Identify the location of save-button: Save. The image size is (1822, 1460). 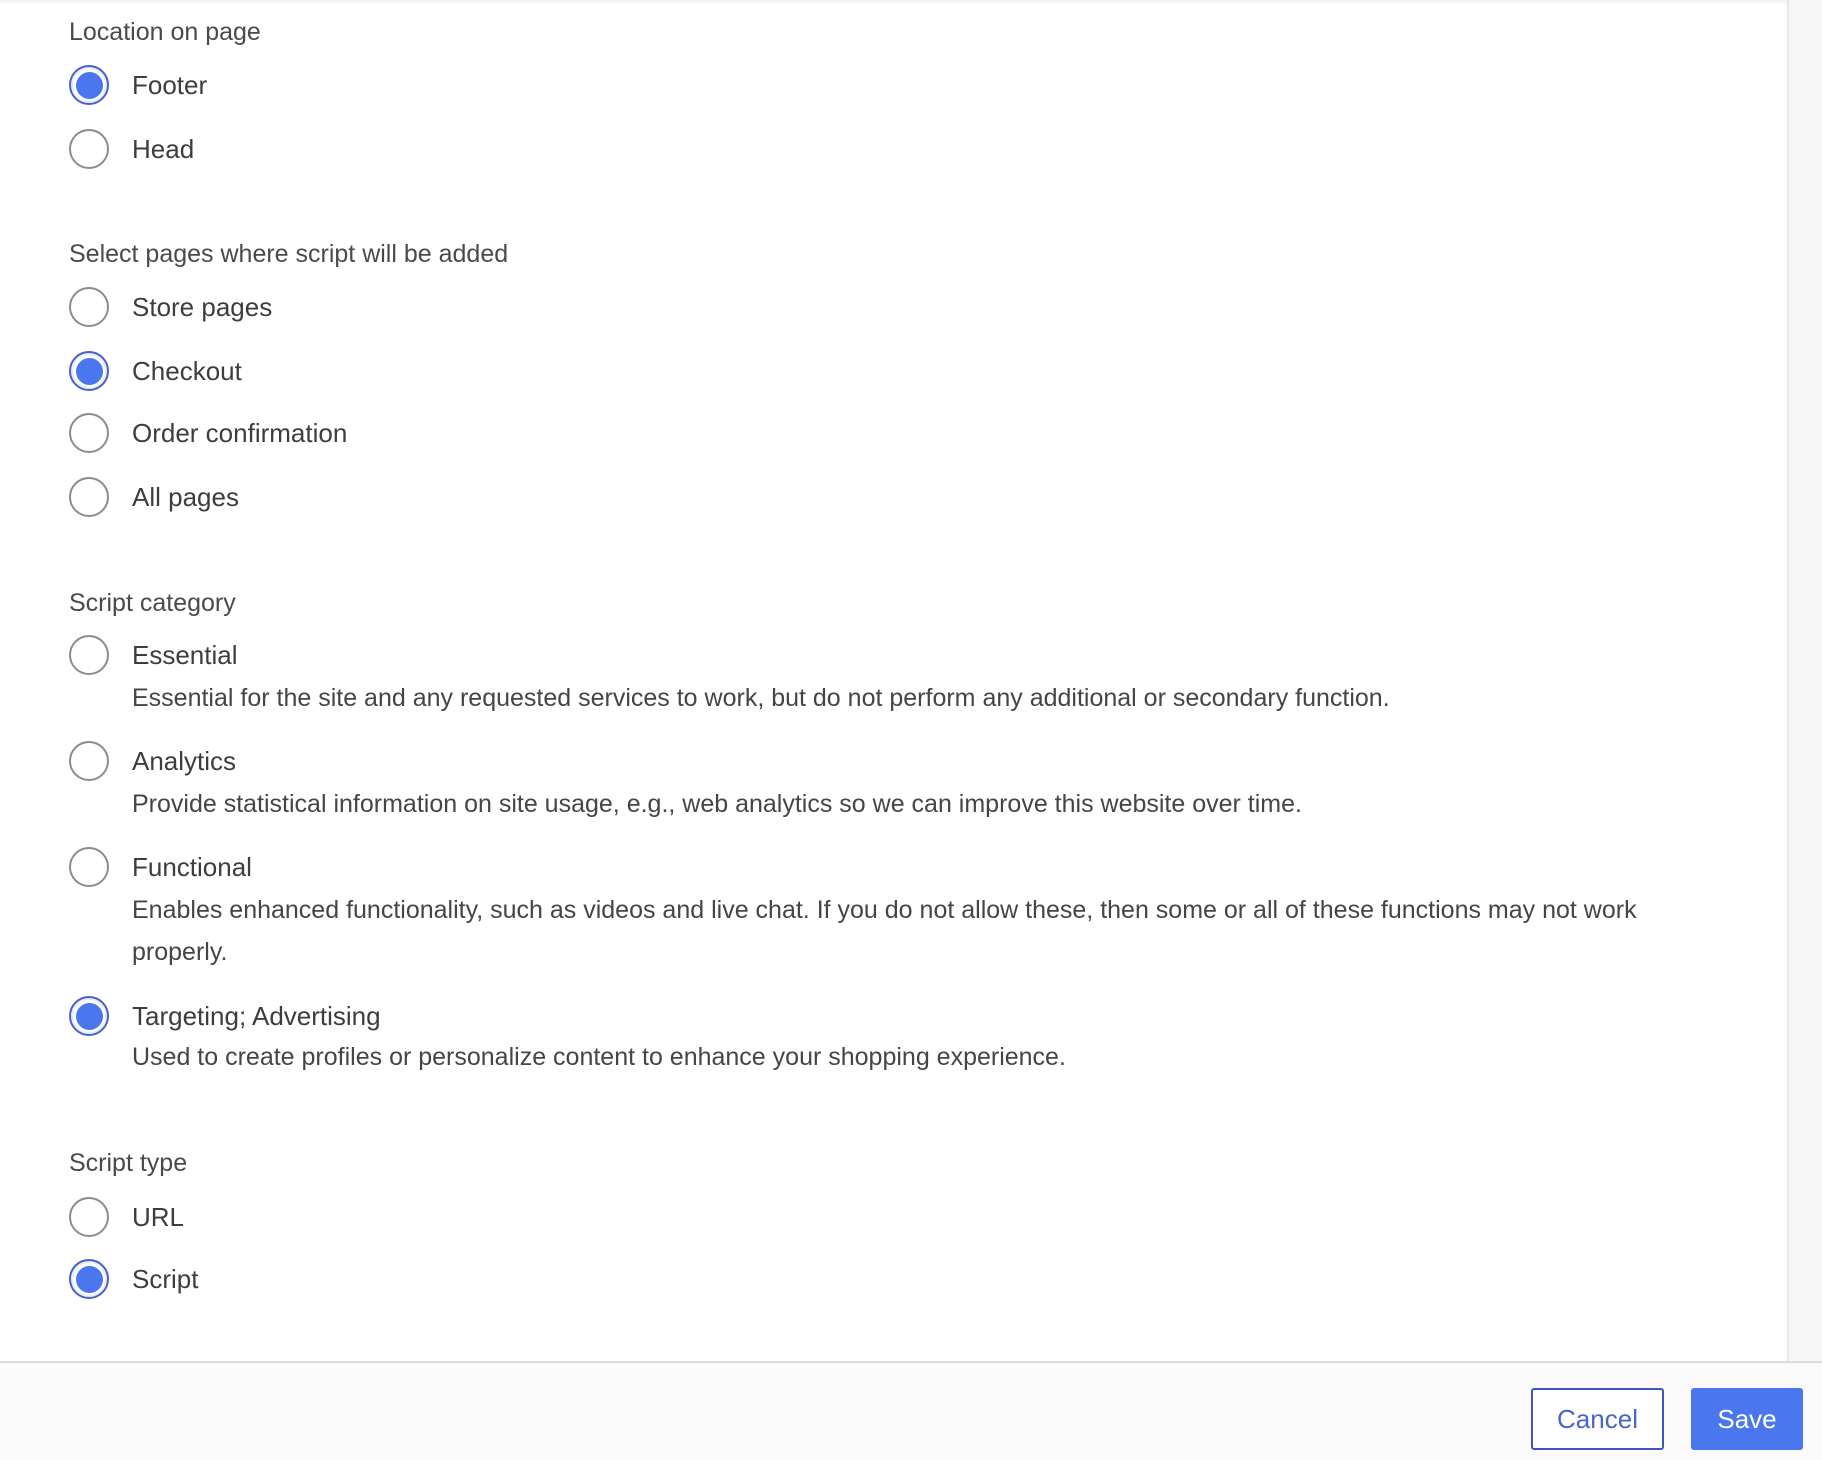
(1747, 1419).